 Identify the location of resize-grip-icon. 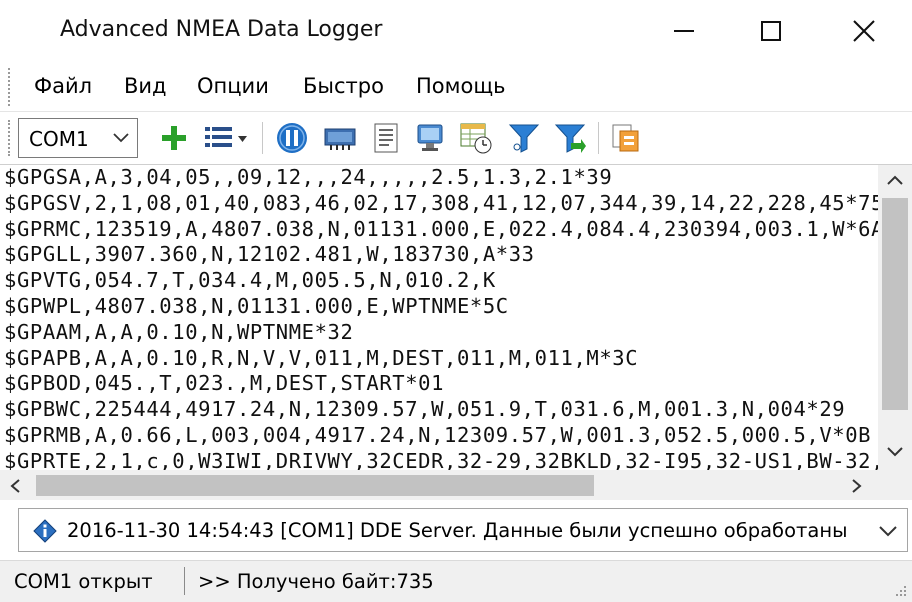
(901, 591).